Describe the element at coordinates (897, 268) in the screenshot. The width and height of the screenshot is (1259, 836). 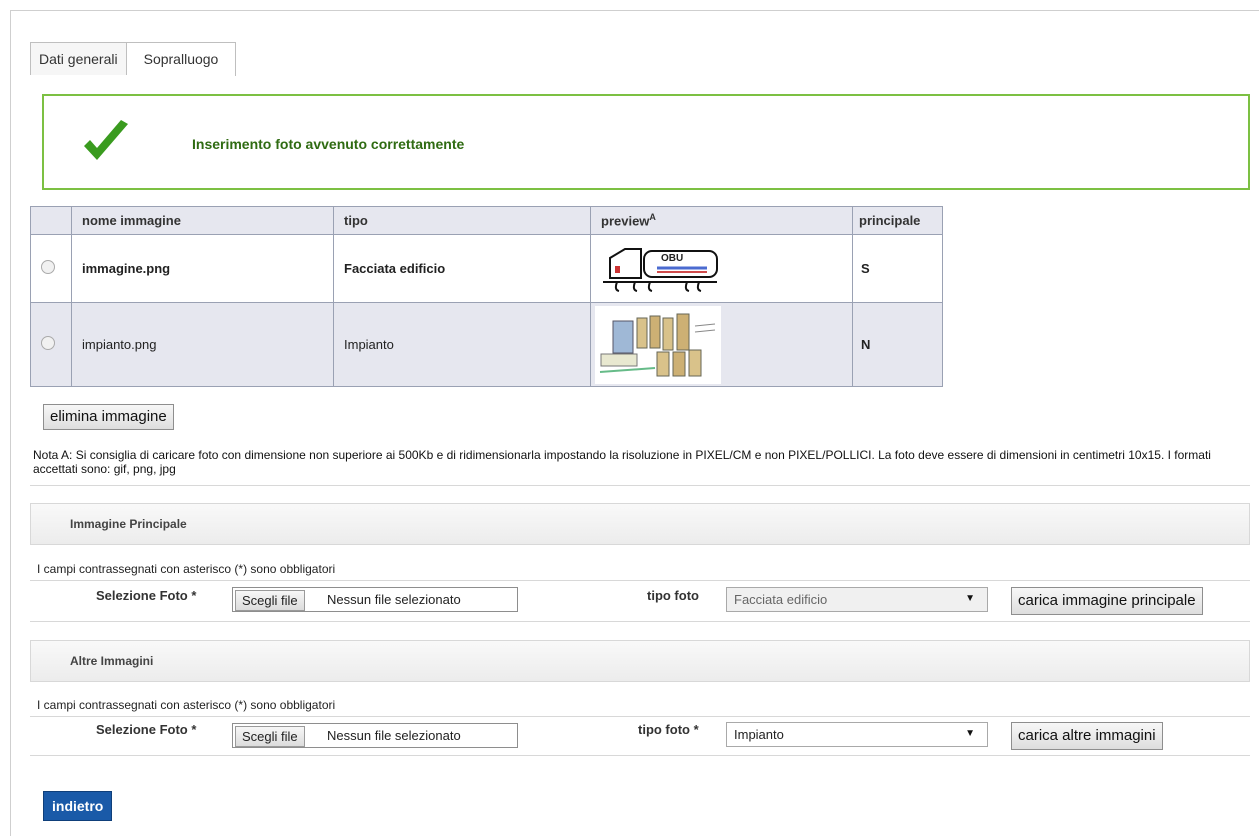
I see `image-principal: S` at that location.